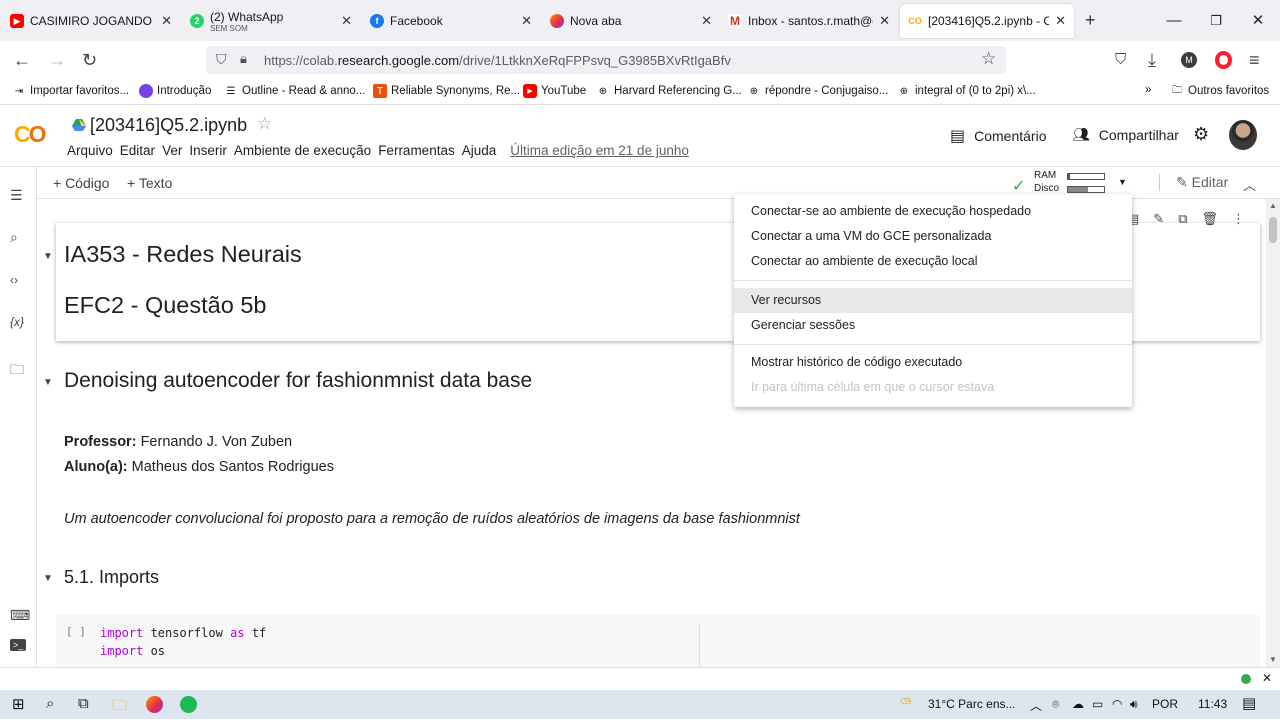 Image resolution: width=1280 pixels, height=720 pixels. I want to click on scroll-up-icon: ▲, so click(1273, 205).